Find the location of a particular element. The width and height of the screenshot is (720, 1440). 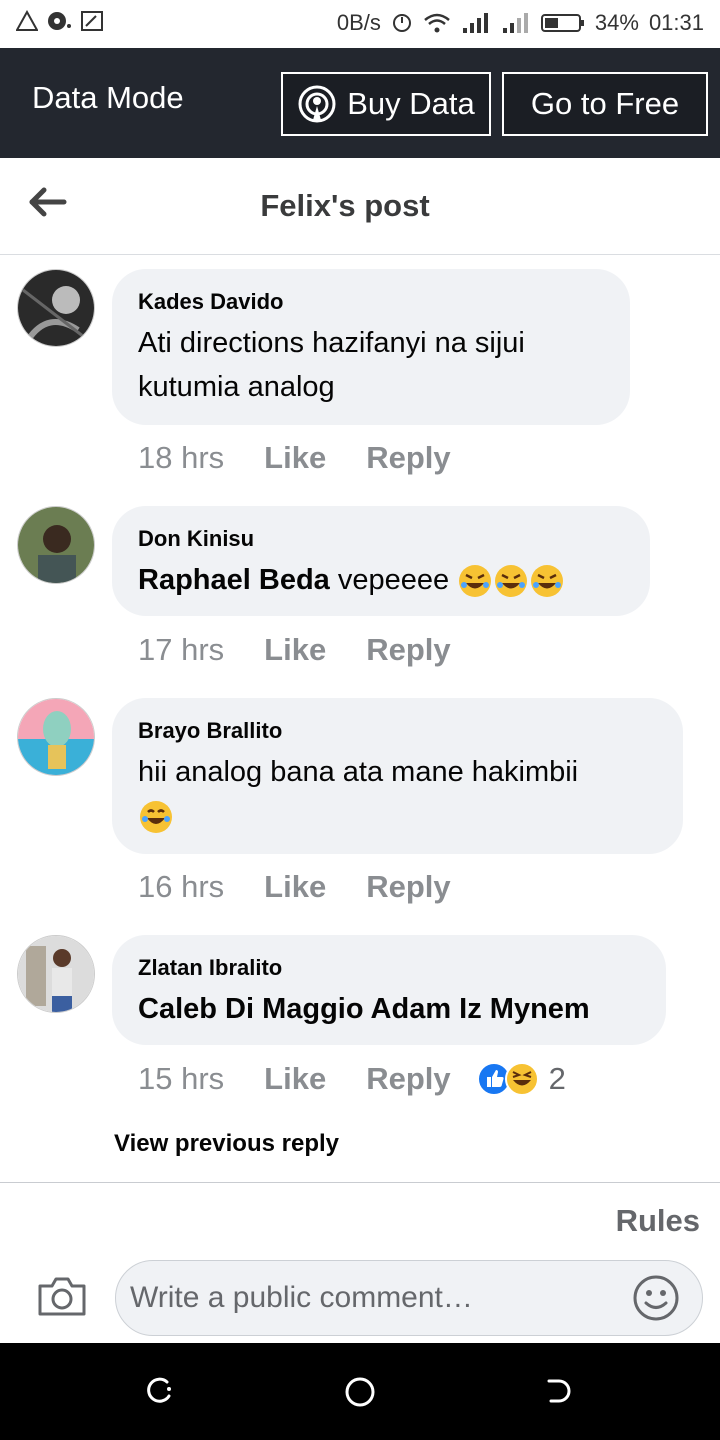

comment-author: Don Kinisu is located at coordinates (381, 539).